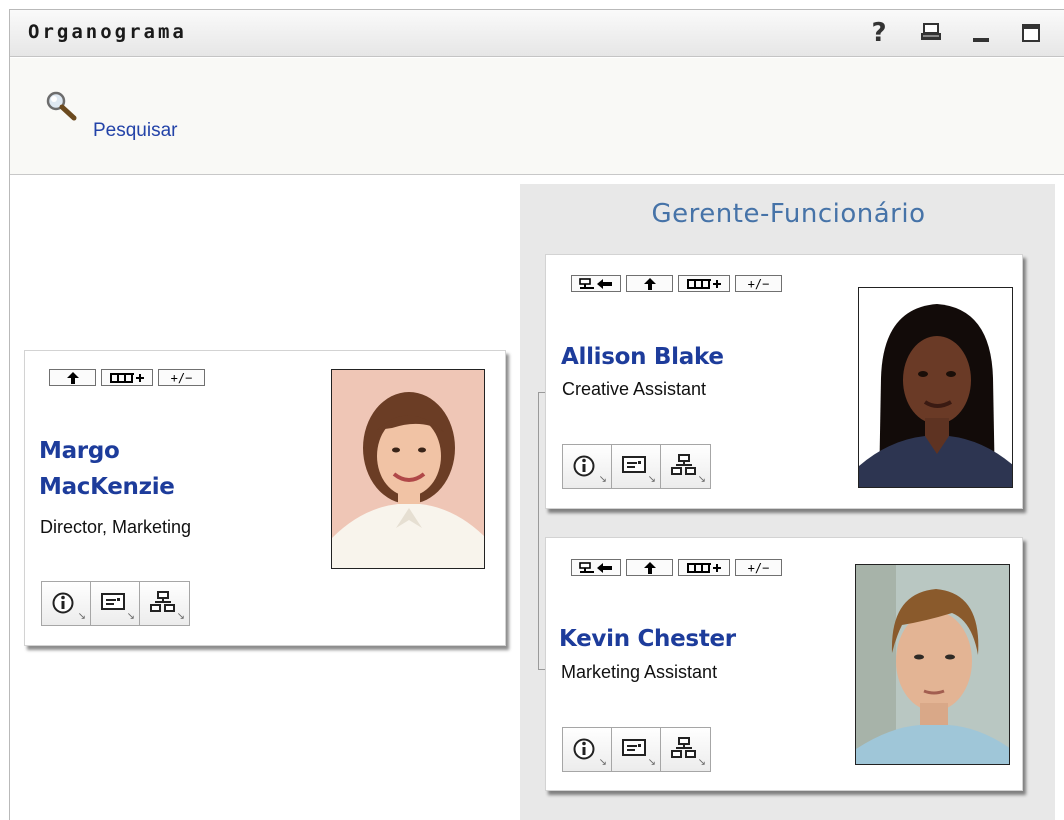 Image resolution: width=1064 pixels, height=820 pixels. Describe the element at coordinates (107, 32) in the screenshot. I see `portlet-title: Organograma` at that location.